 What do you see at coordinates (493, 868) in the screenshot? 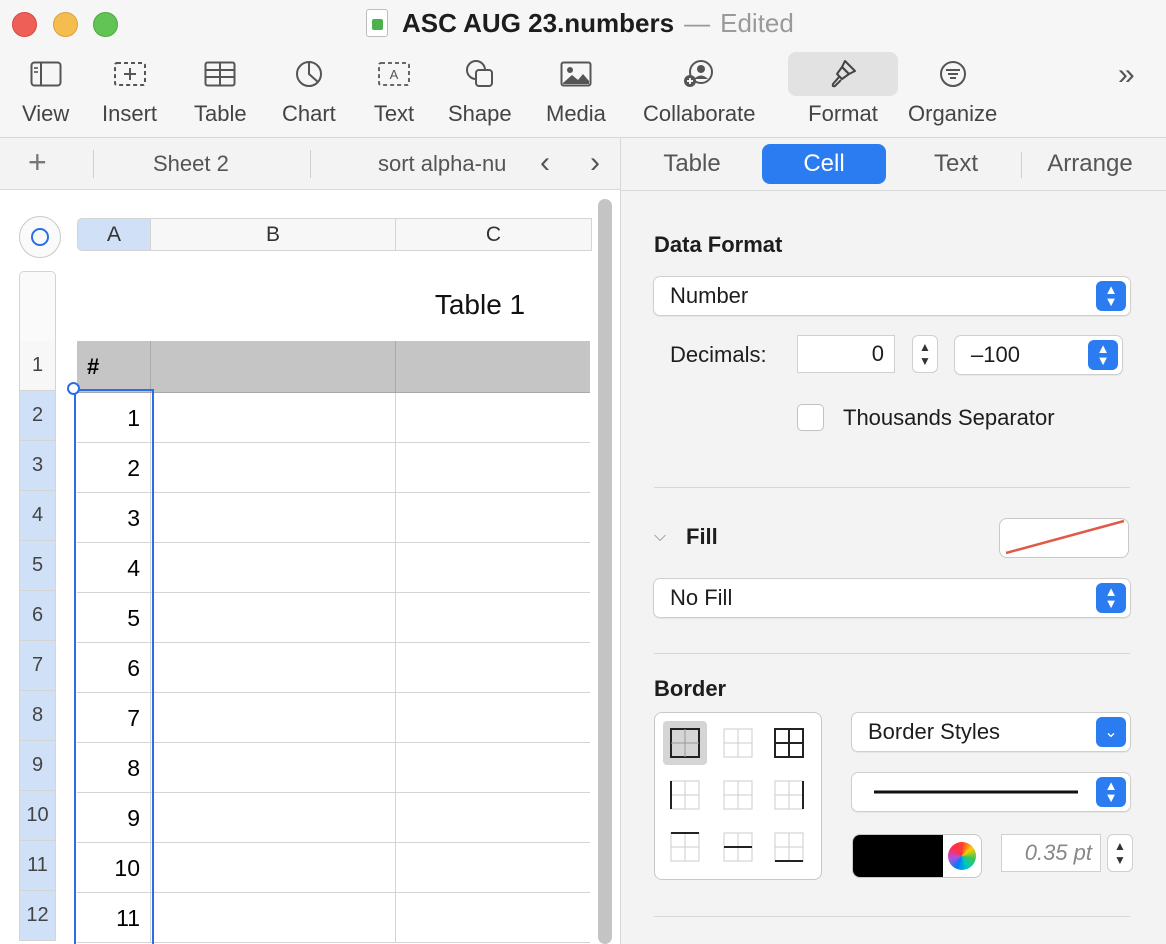
I see `cell-c11` at bounding box center [493, 868].